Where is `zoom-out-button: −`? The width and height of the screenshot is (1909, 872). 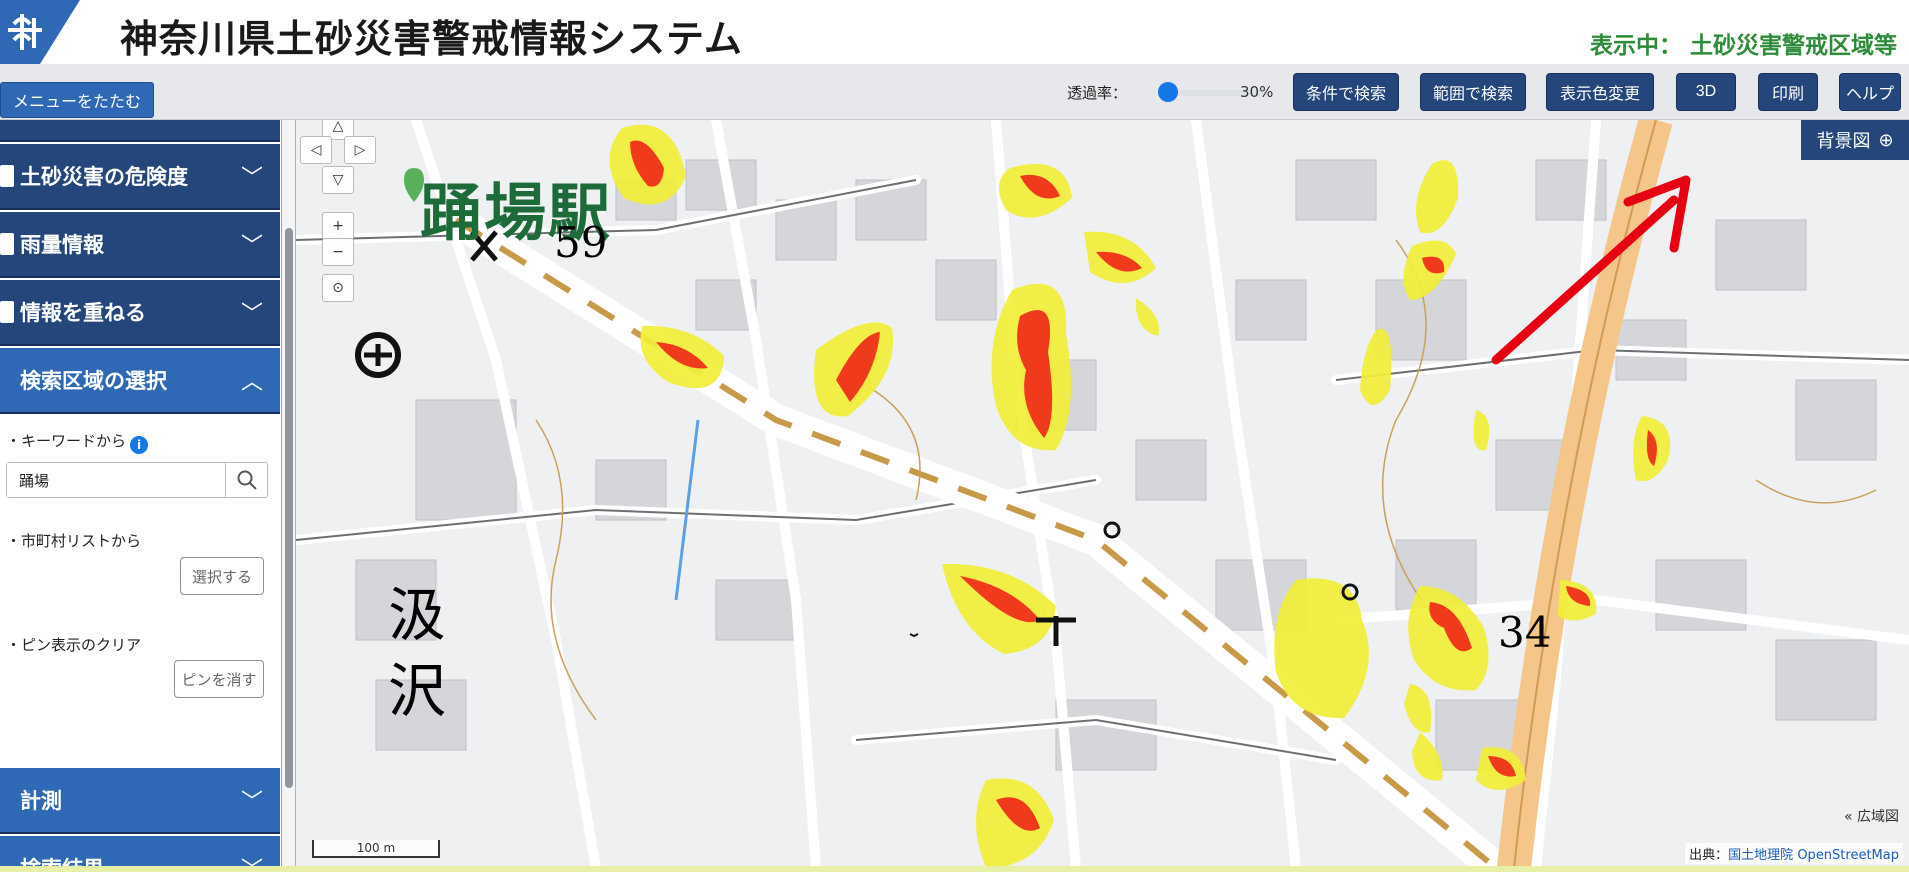 zoom-out-button: − is located at coordinates (338, 252).